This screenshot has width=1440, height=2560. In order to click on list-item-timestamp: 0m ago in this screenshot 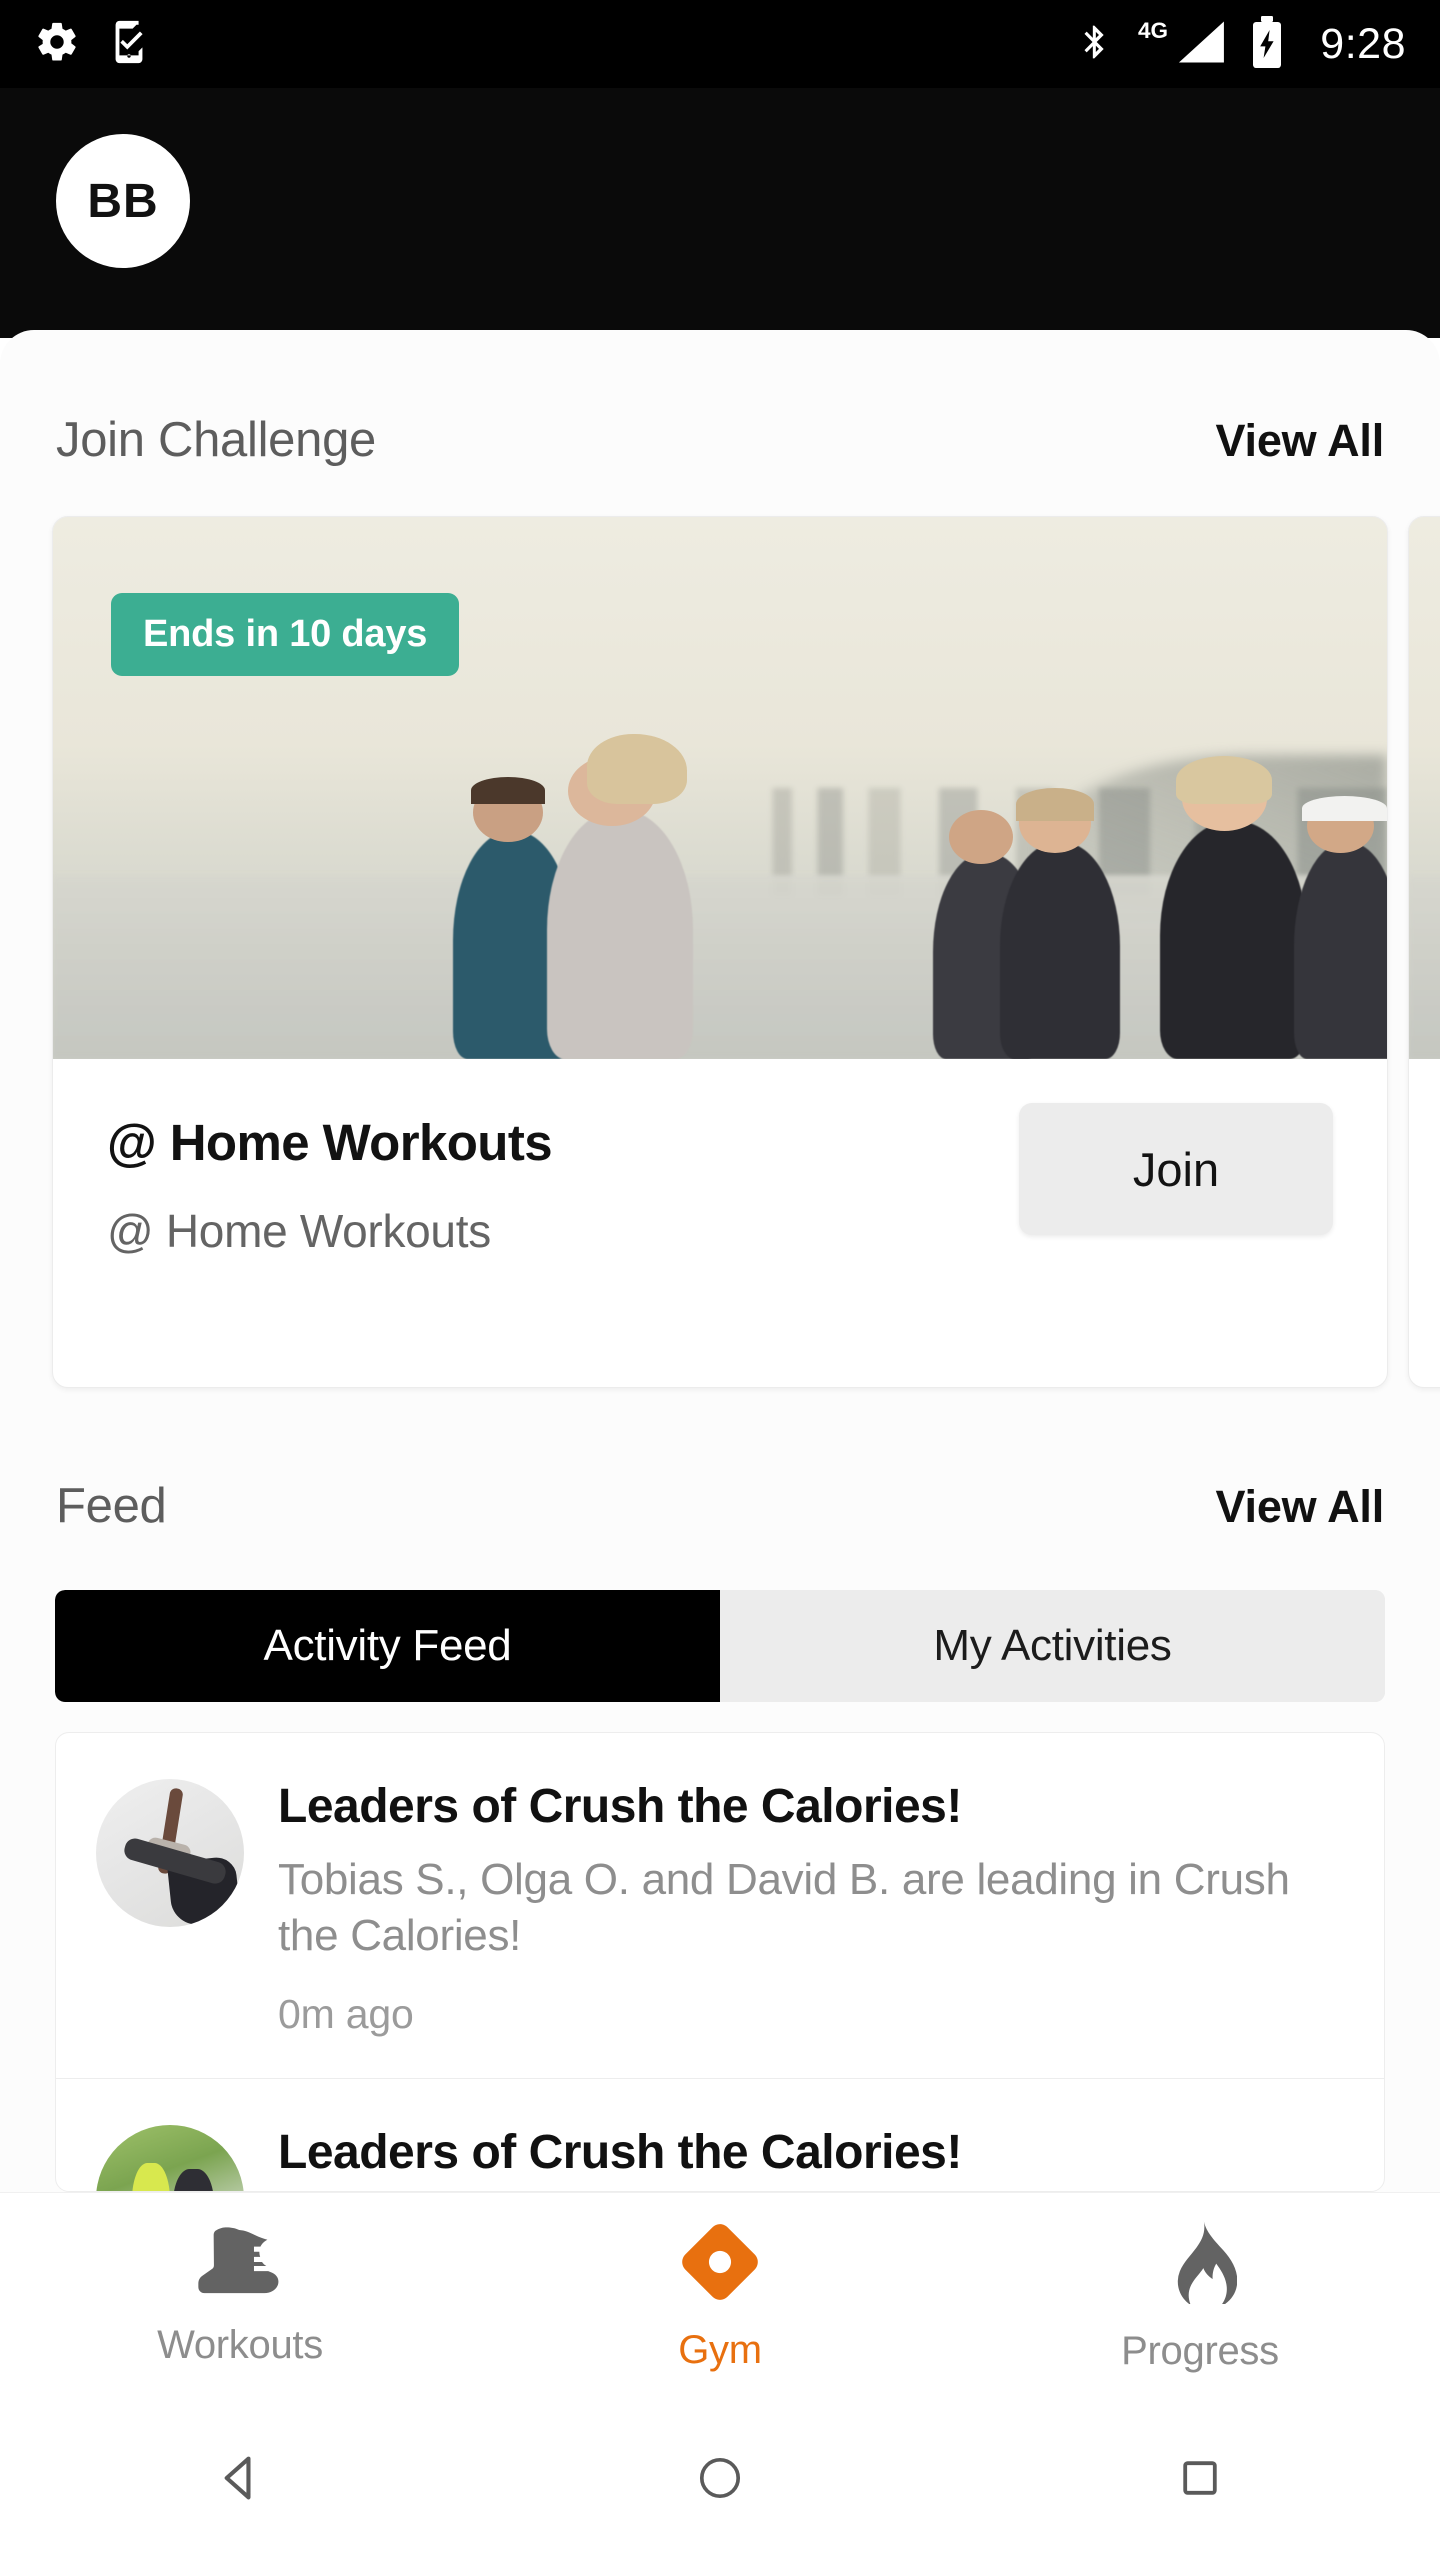, I will do `click(346, 2013)`.